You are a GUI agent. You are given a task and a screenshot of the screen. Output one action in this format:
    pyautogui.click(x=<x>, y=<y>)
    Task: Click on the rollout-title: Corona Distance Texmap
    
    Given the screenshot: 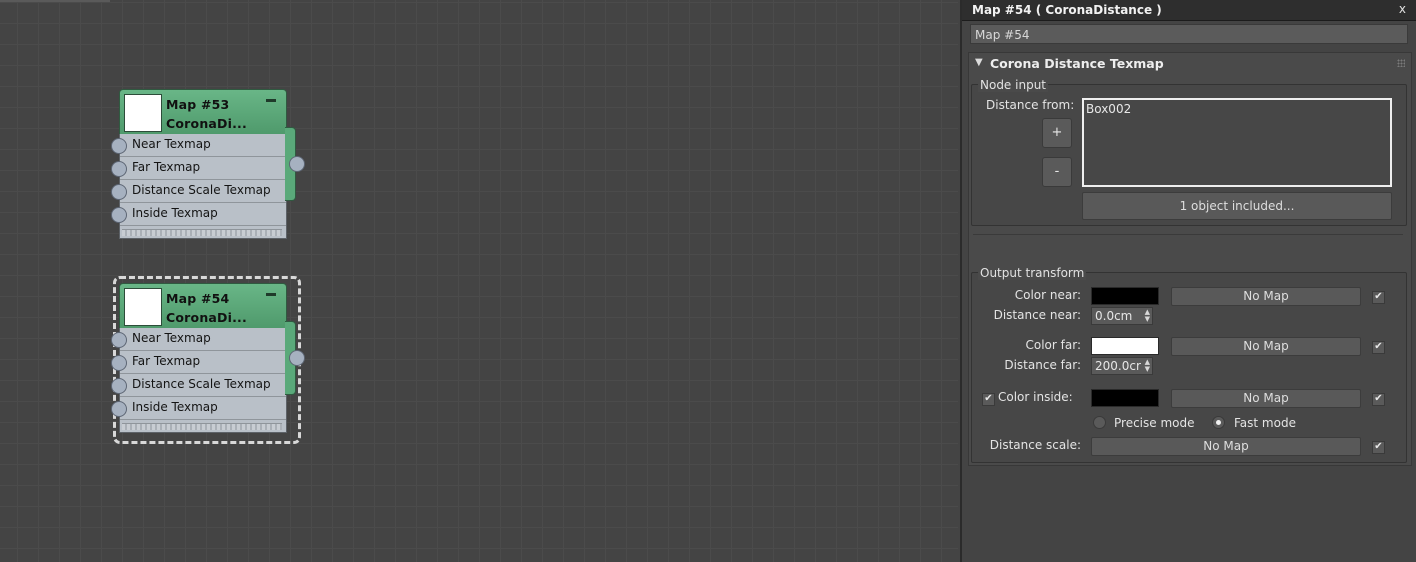 What is the action you would take?
    pyautogui.click(x=1077, y=63)
    